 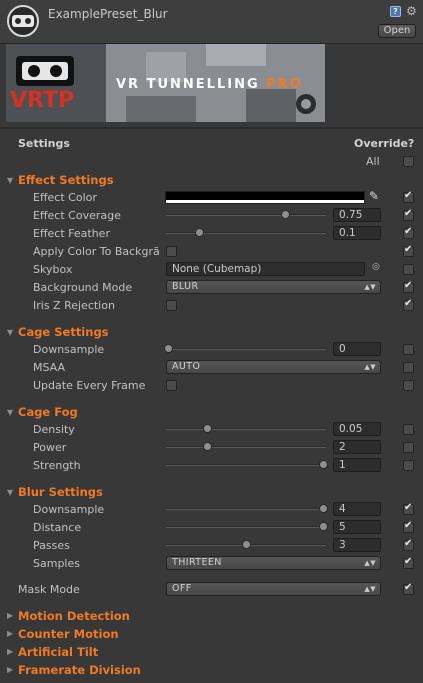 What do you see at coordinates (273, 563) in the screenshot?
I see `samples-dropdown: THIRTEEN ▲▼` at bounding box center [273, 563].